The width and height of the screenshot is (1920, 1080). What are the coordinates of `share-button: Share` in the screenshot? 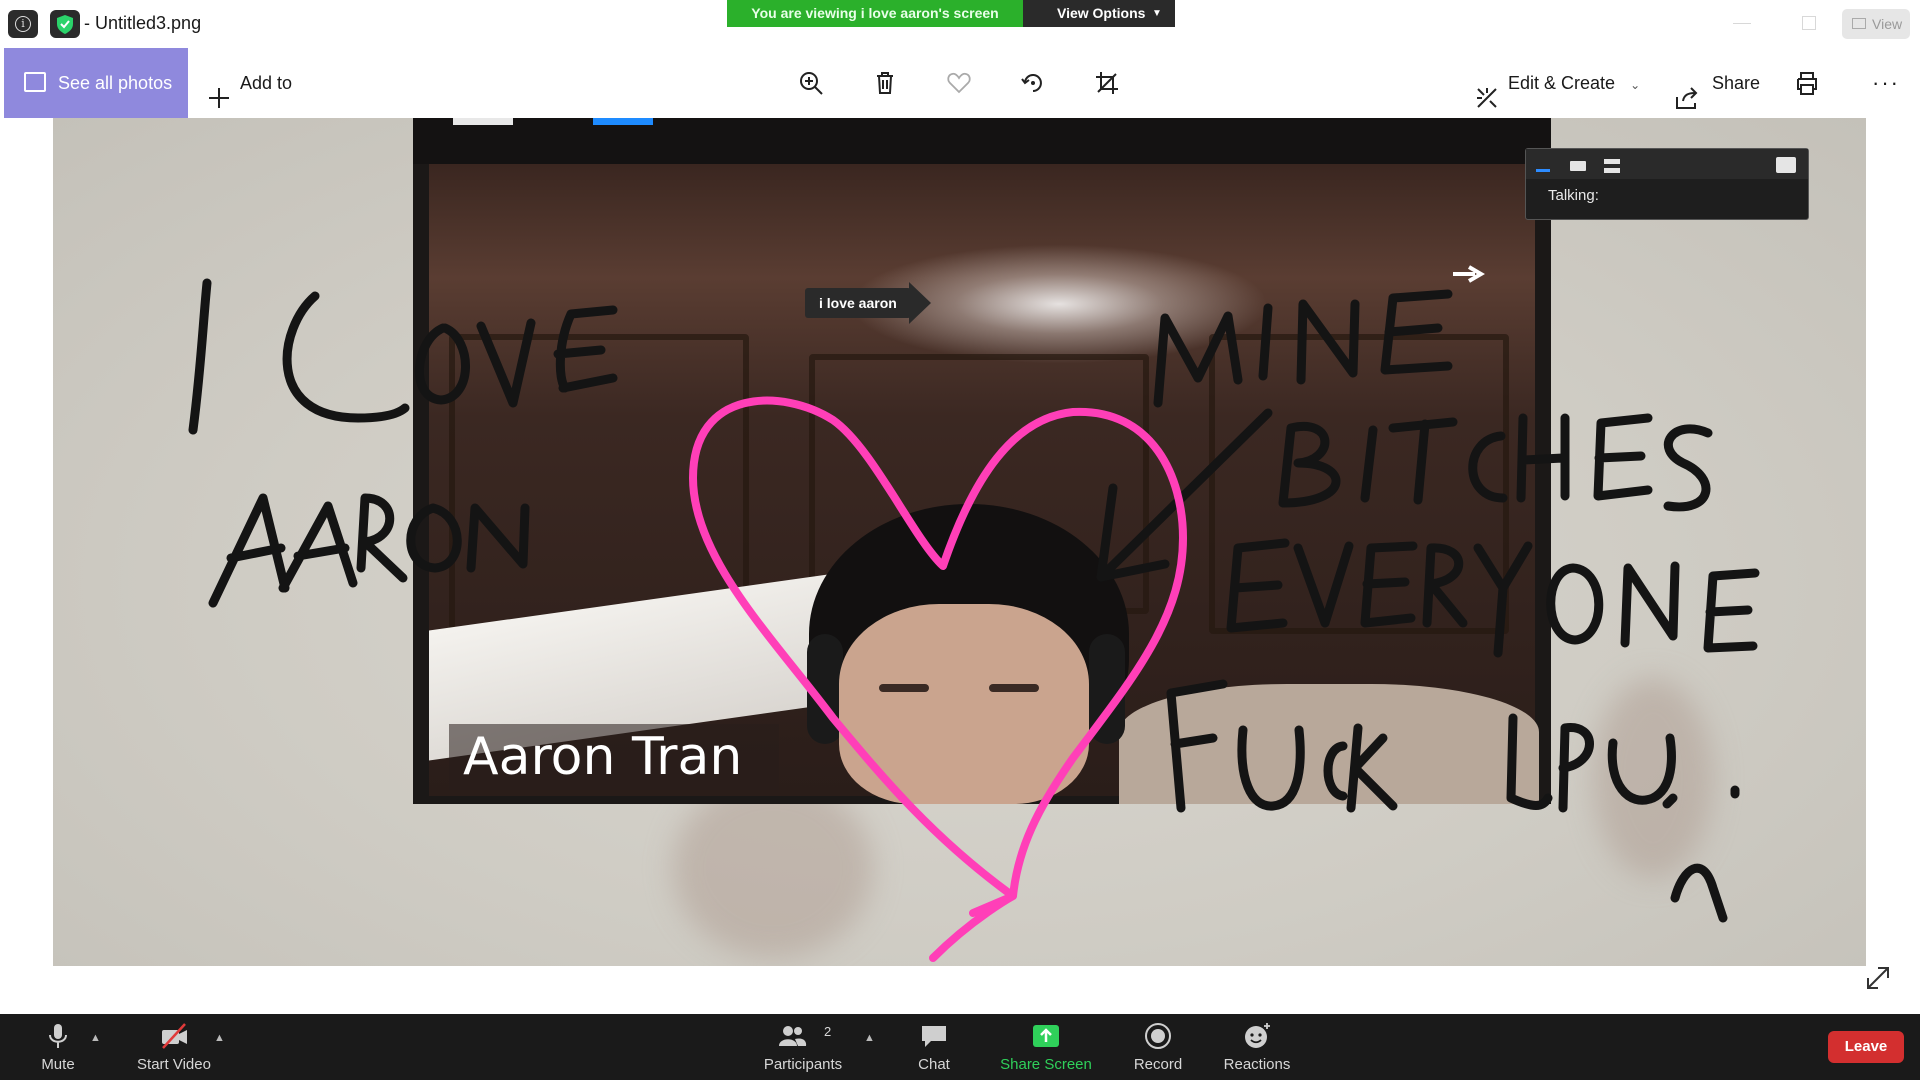 It's located at (1715, 83).